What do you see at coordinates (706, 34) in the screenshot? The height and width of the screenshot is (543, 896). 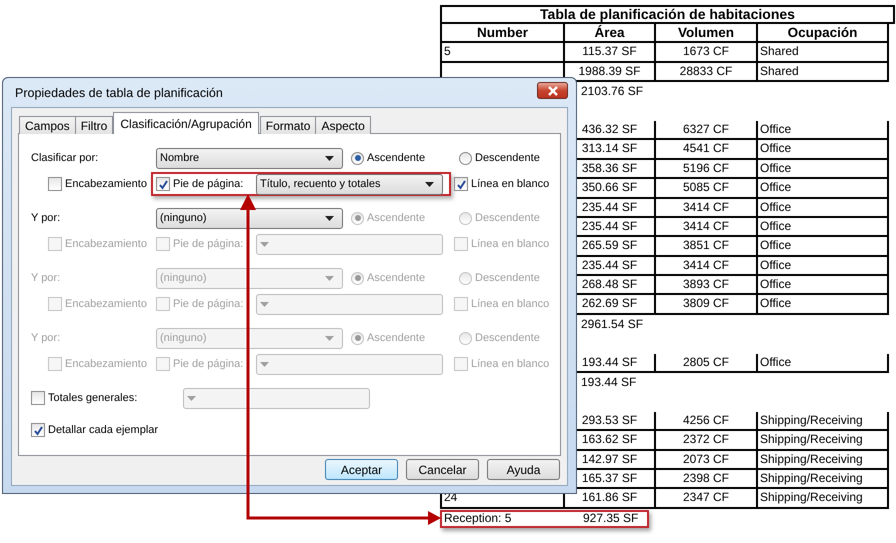 I see `column-header: Volumen` at bounding box center [706, 34].